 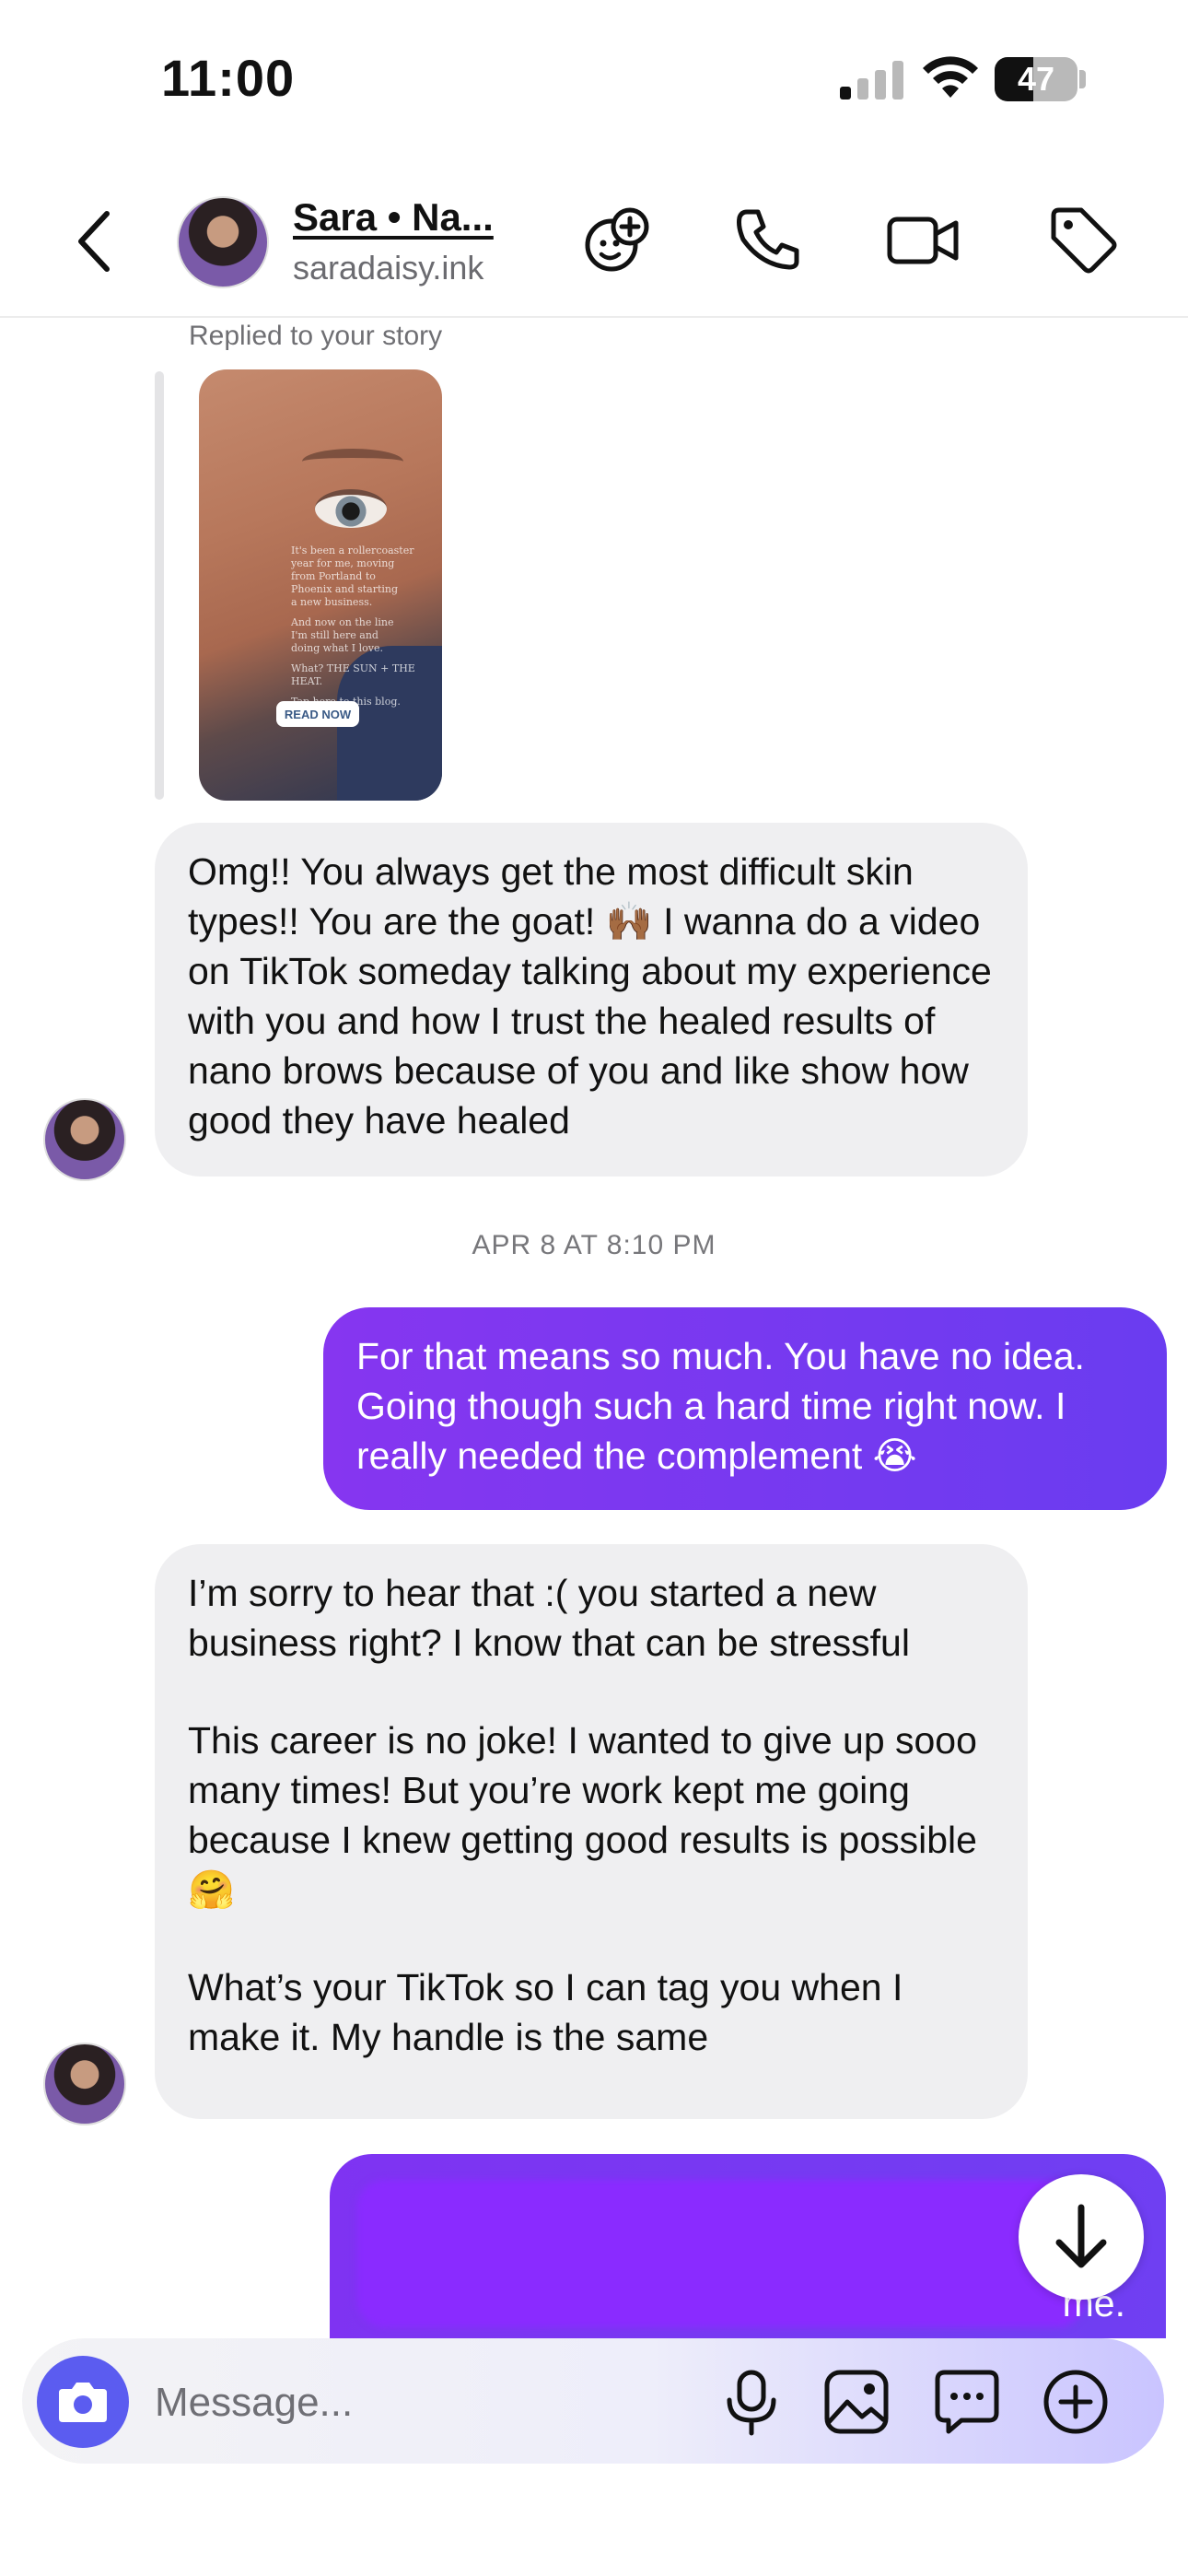 I want to click on battery-nub, so click(x=1082, y=79).